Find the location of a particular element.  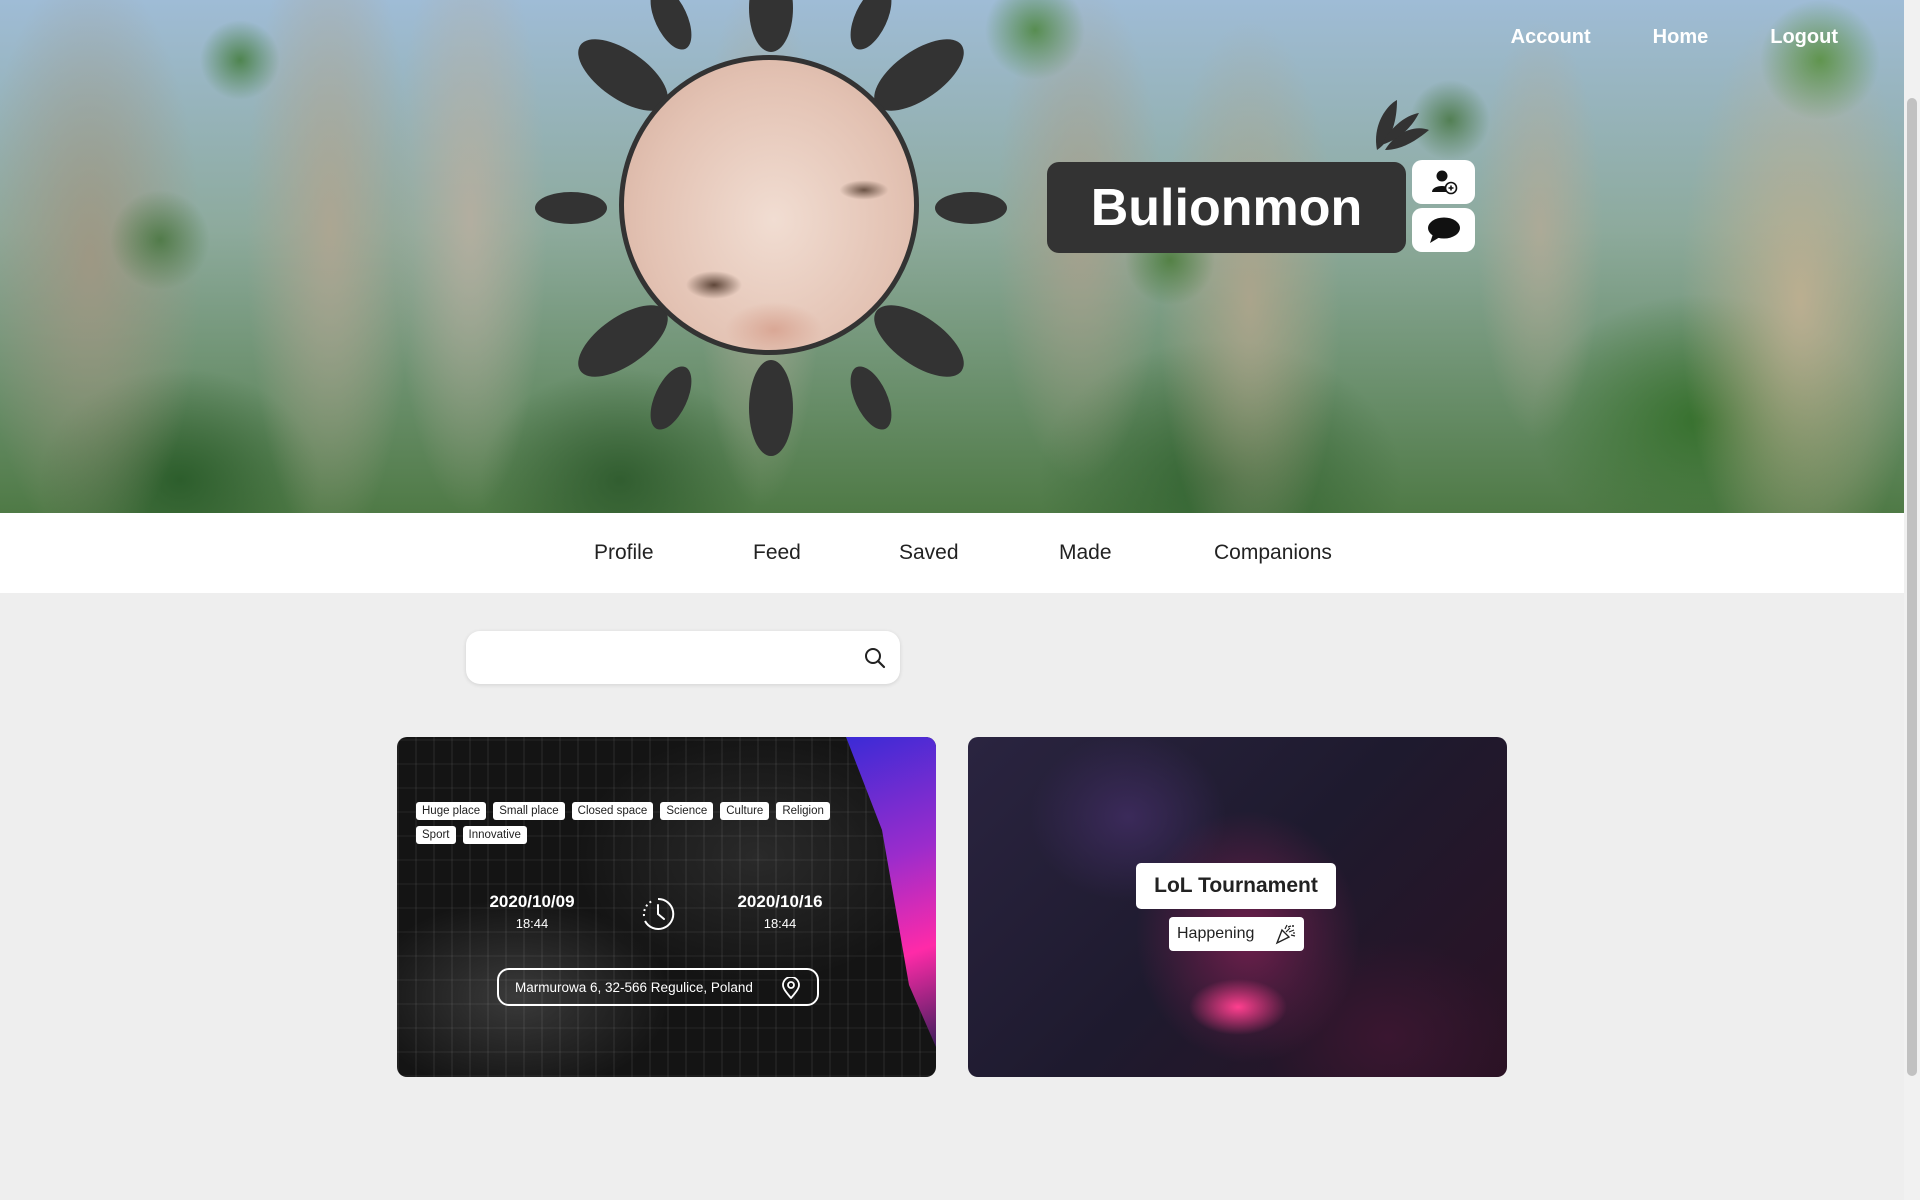

tag: Sport is located at coordinates (436, 835).